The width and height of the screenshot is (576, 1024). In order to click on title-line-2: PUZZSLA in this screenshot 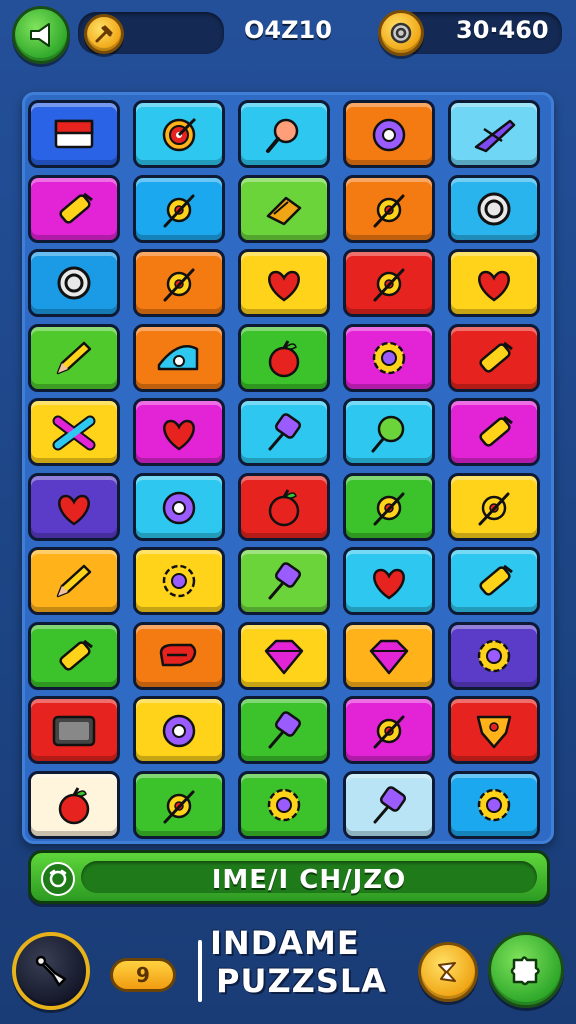, I will do `click(302, 981)`.